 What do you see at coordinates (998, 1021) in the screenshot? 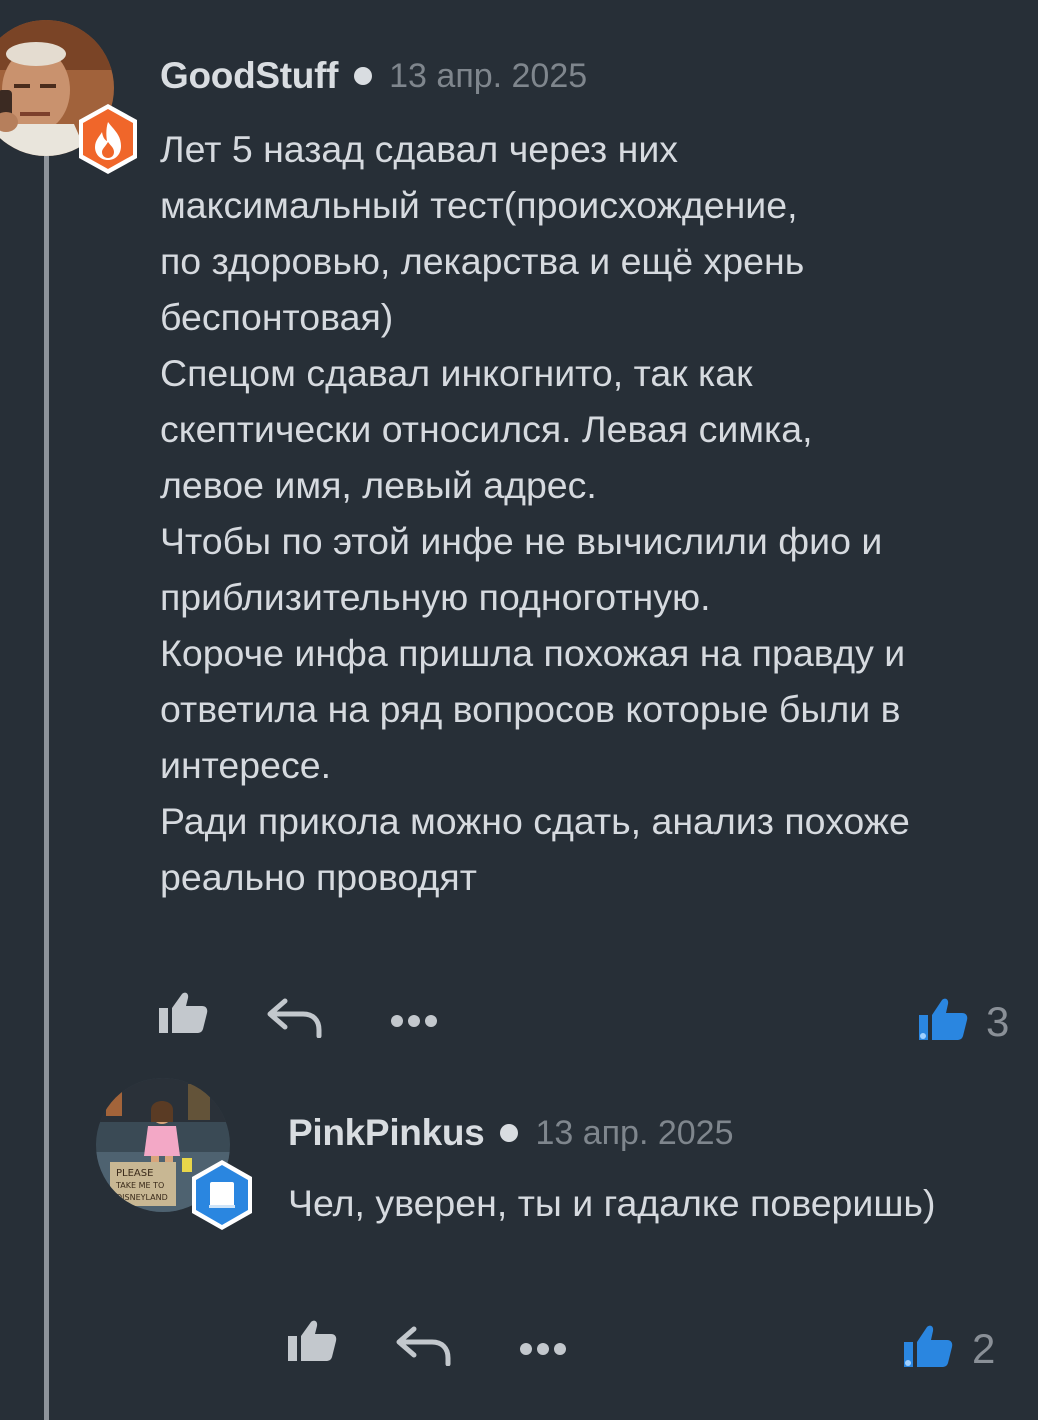
I see `rating-value: 3` at bounding box center [998, 1021].